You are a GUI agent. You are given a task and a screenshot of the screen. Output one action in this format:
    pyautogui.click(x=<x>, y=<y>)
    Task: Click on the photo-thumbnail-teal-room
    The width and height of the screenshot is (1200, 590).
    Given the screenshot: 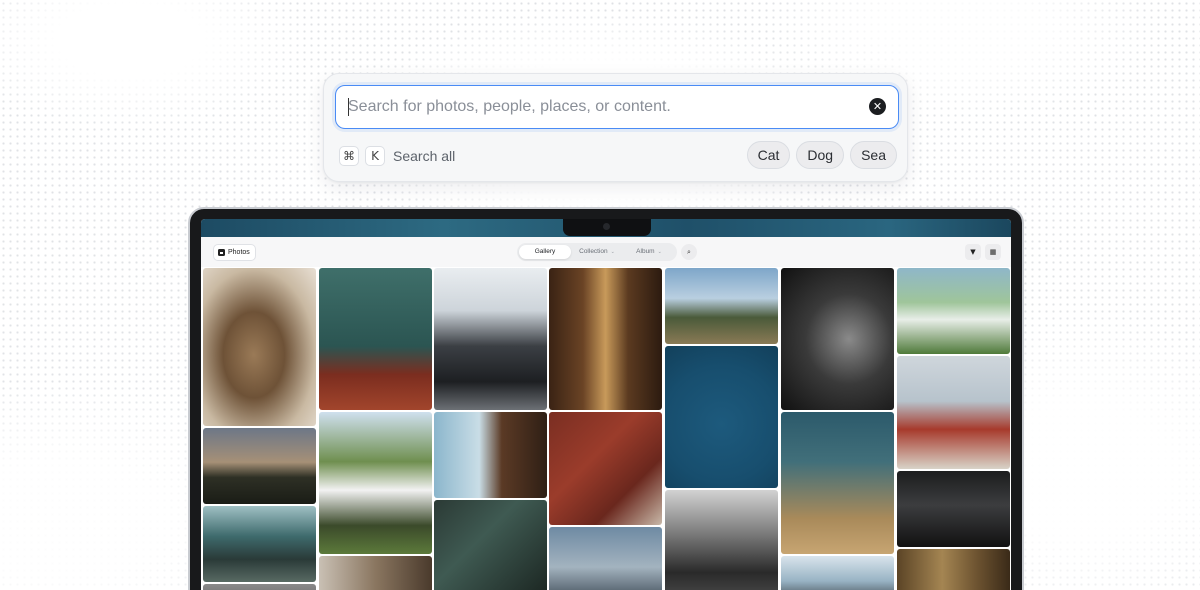 What is the action you would take?
    pyautogui.click(x=375, y=339)
    